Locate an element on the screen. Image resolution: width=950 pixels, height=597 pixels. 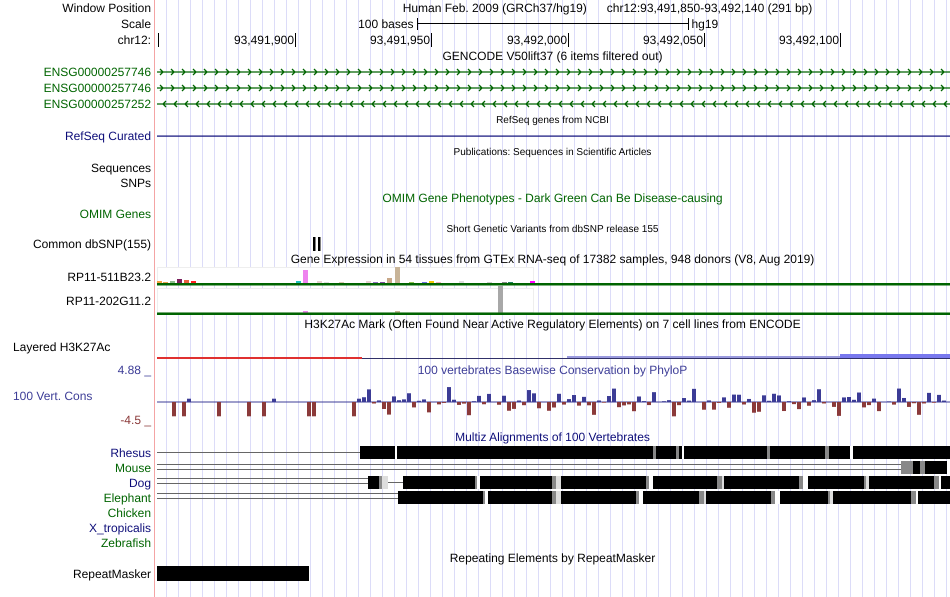
track-title: Publications: Sequences in Scientific Articles is located at coordinates (553, 152).